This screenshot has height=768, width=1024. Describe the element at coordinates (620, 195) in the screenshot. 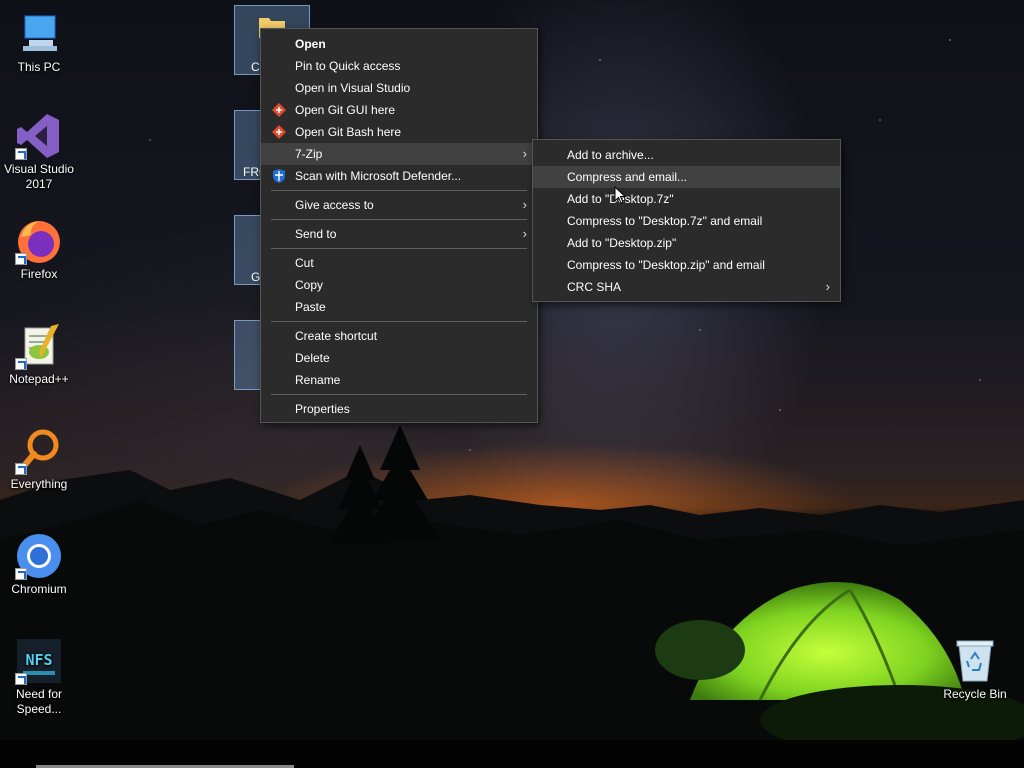

I see `mouse-cursor-icon` at that location.